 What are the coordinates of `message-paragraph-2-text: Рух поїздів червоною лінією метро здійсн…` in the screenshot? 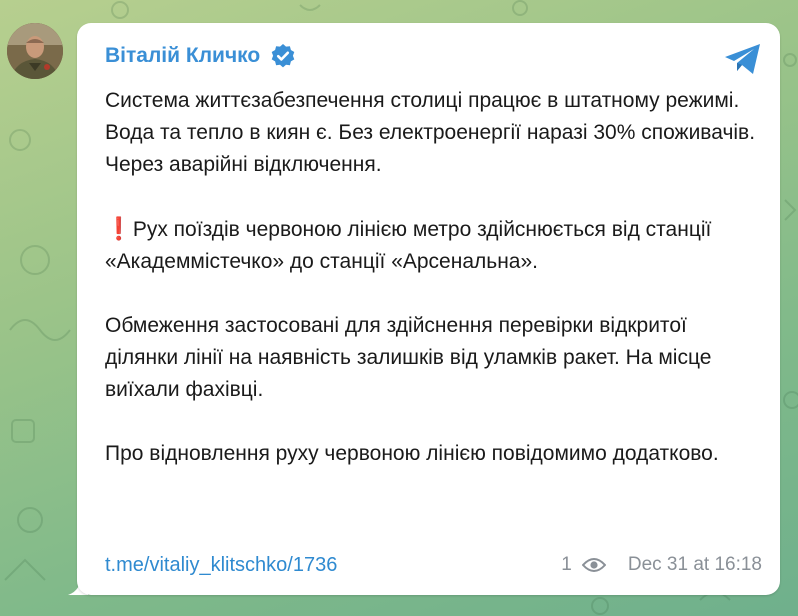 It's located at (408, 245).